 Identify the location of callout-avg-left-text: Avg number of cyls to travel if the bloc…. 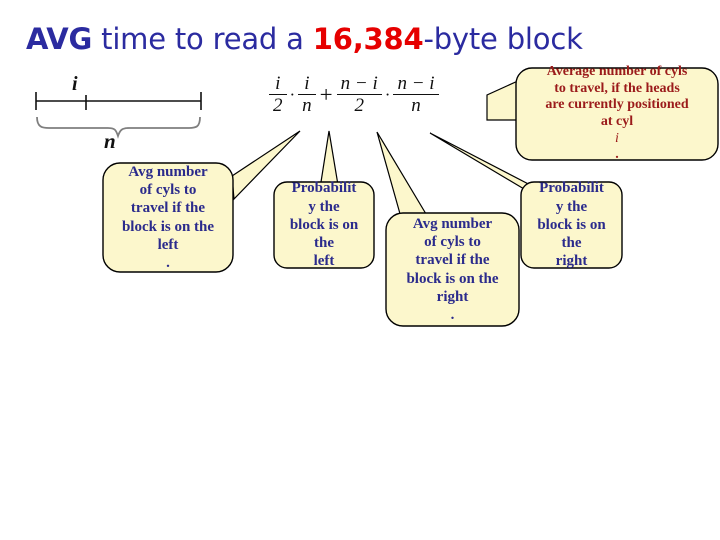
(168, 217).